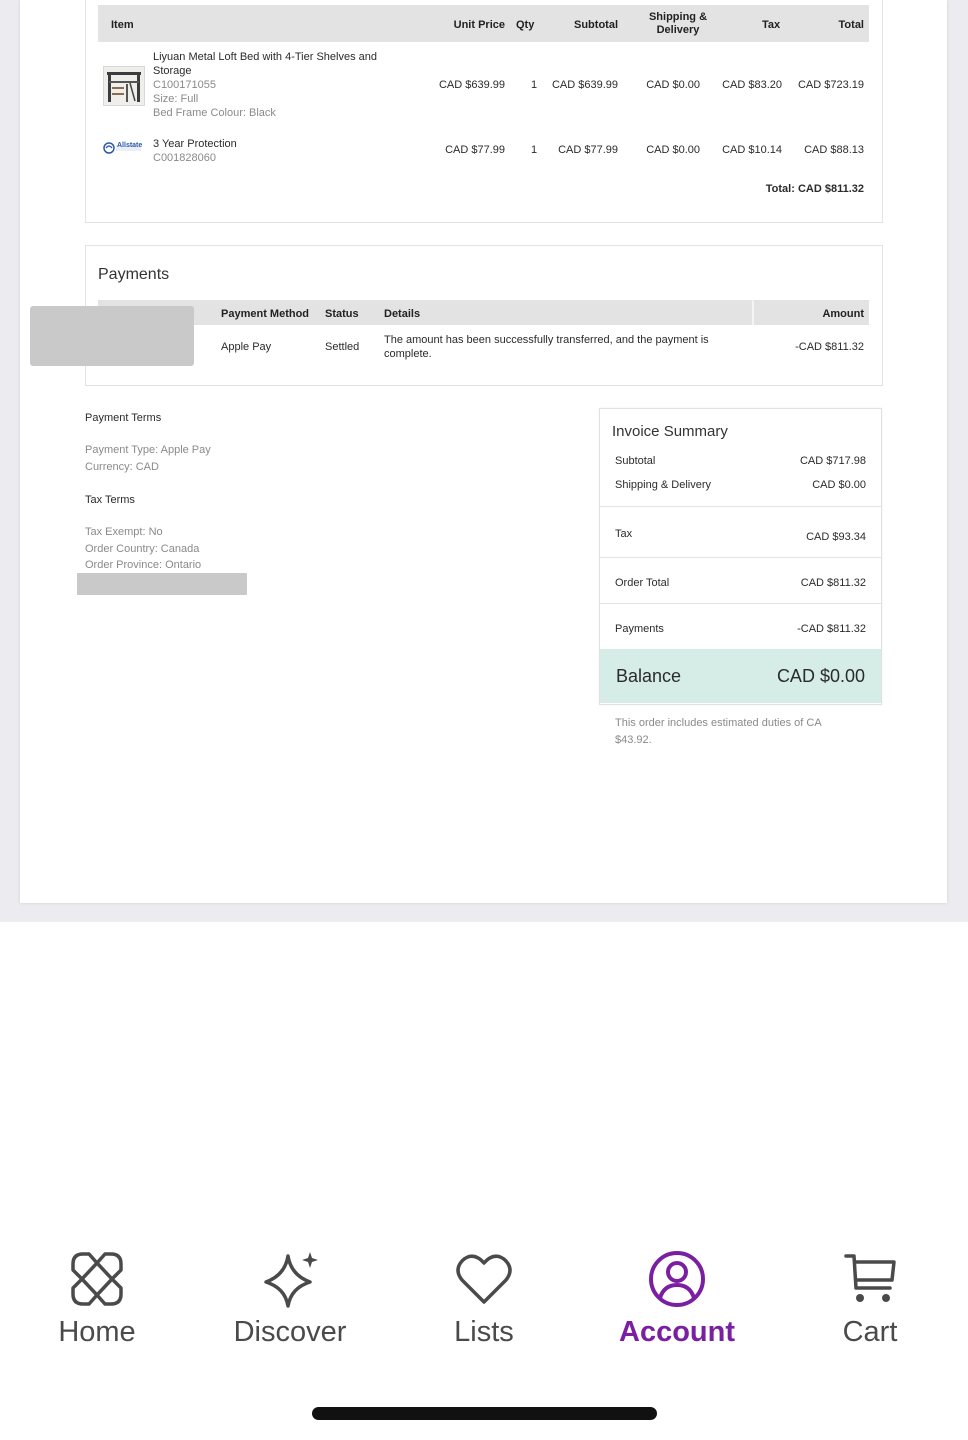  What do you see at coordinates (829, 347) in the screenshot?
I see `payment-amount: -CAD $811.32` at bounding box center [829, 347].